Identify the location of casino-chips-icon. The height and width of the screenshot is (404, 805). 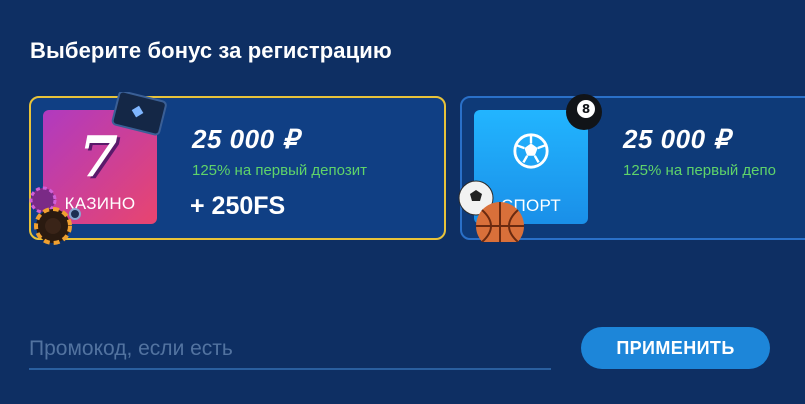
(55, 215).